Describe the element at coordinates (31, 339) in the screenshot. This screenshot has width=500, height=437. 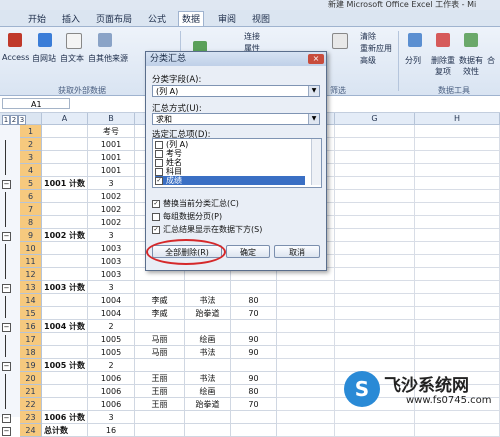
I see `row-header: 17` at that location.